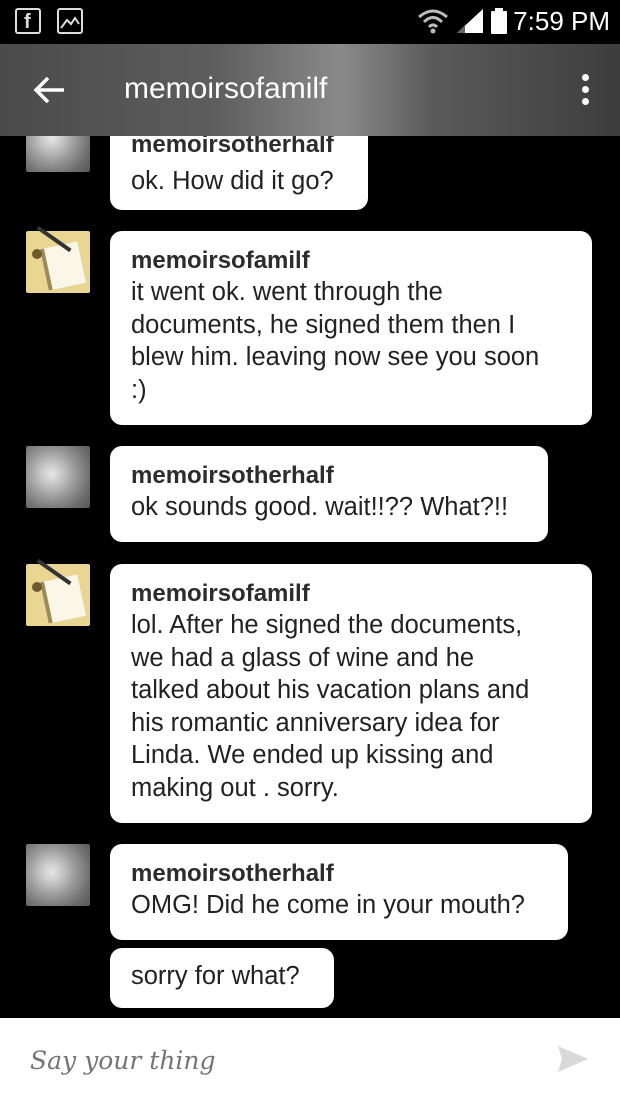 The image size is (620, 1102). What do you see at coordinates (235, 787) in the screenshot?
I see `message-text-line: making out . sorry.` at bounding box center [235, 787].